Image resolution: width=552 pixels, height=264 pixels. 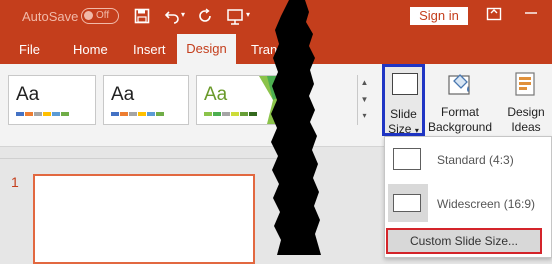 I want to click on minimize-icon, so click(x=531, y=16).